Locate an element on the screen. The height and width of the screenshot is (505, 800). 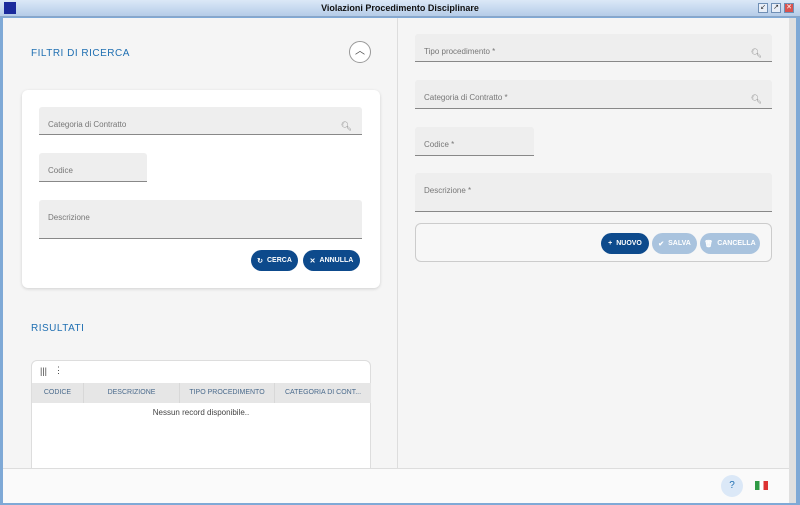
annulla-button: ✕ ANNULLA is located at coordinates (331, 260).